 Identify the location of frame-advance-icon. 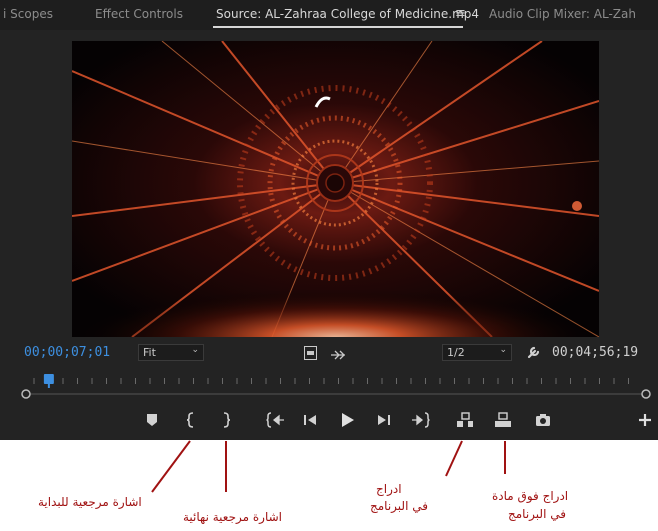
(338, 355).